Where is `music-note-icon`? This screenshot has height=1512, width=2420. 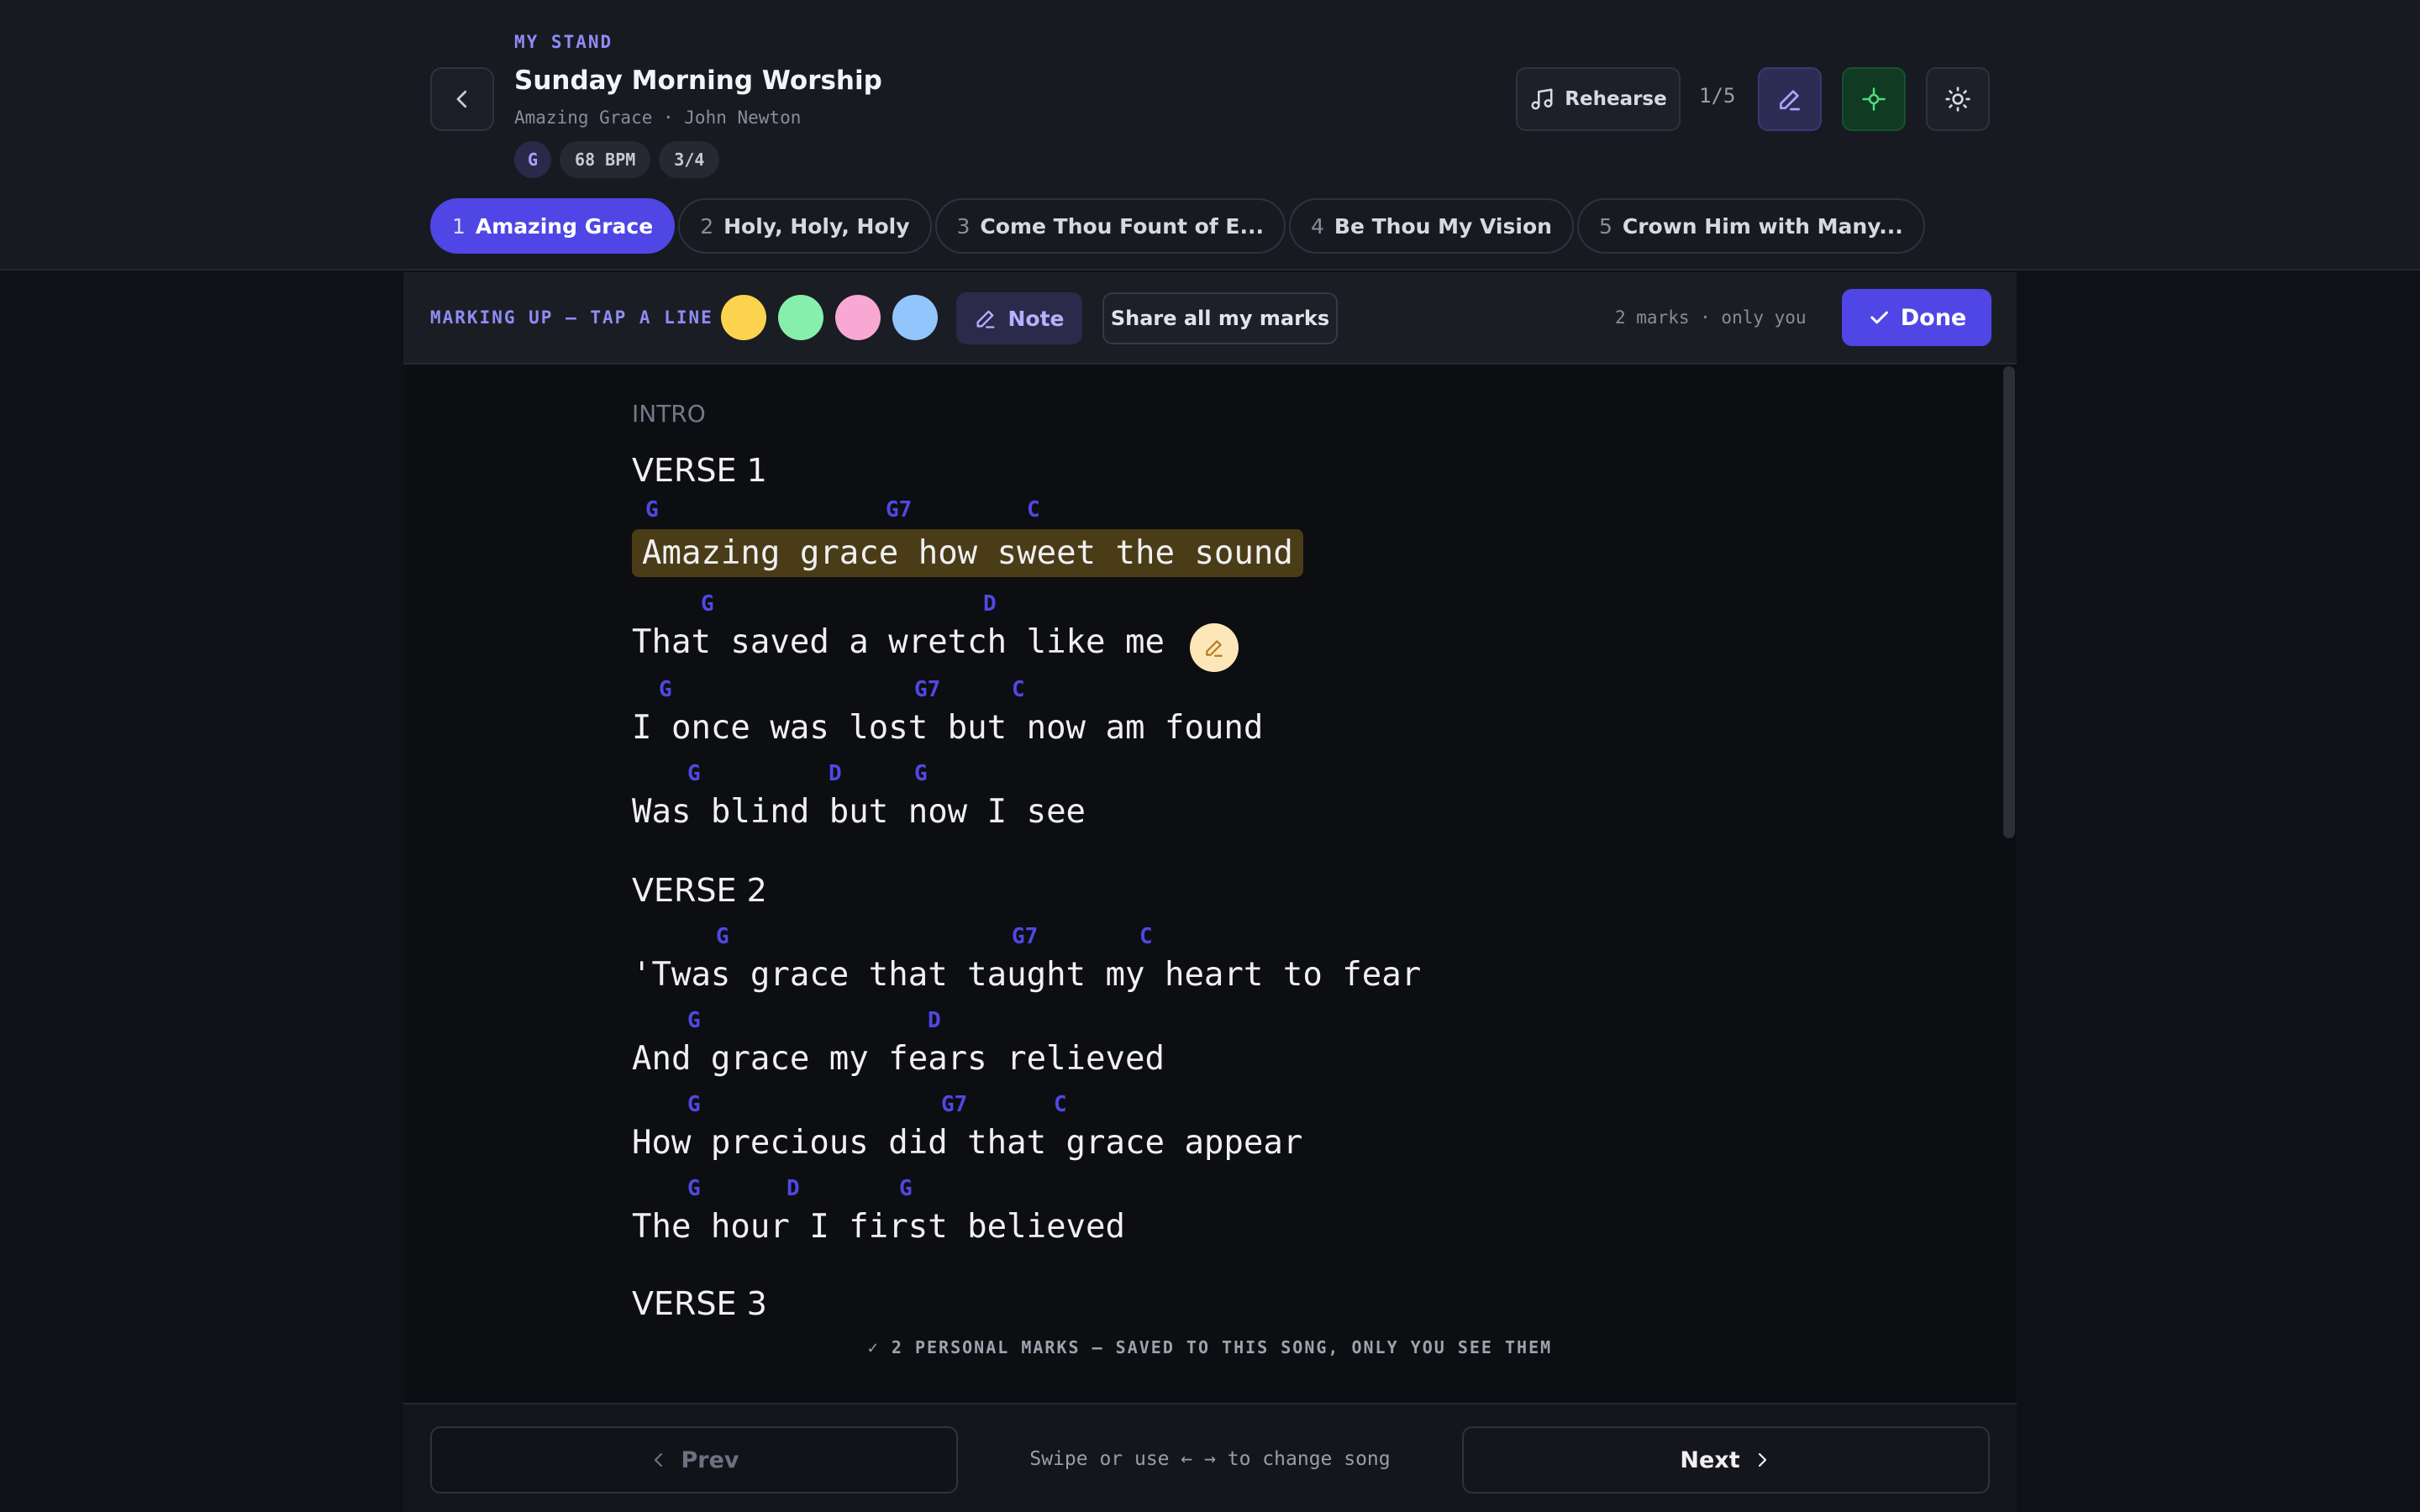
music-note-icon is located at coordinates (1542, 99).